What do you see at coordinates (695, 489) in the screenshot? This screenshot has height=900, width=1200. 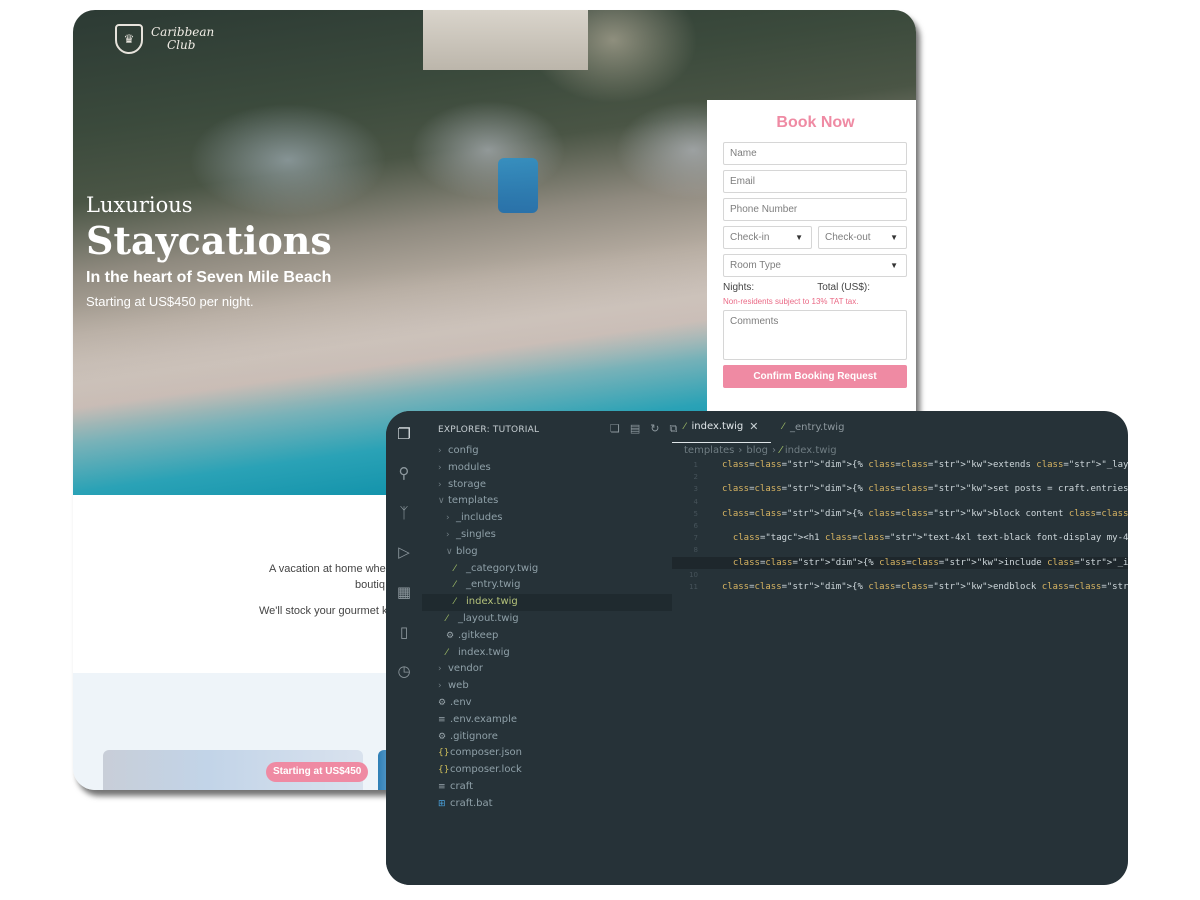 I see `line-number: 3` at bounding box center [695, 489].